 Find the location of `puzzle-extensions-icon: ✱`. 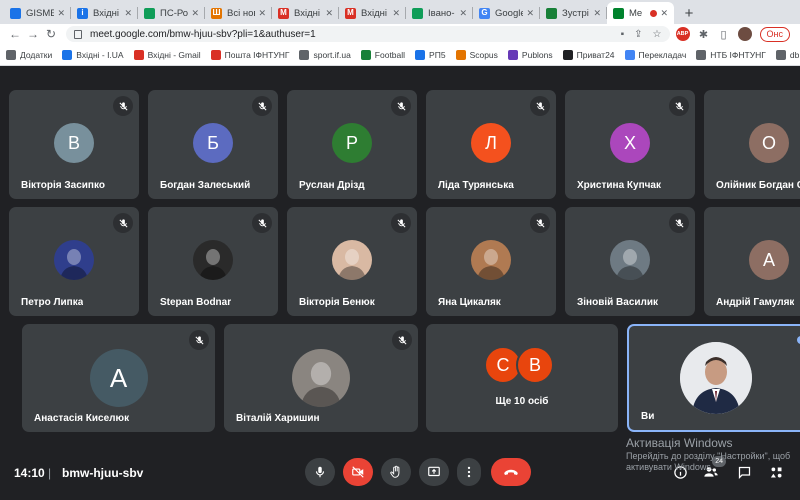

puzzle-extensions-icon: ✱ is located at coordinates (704, 34).